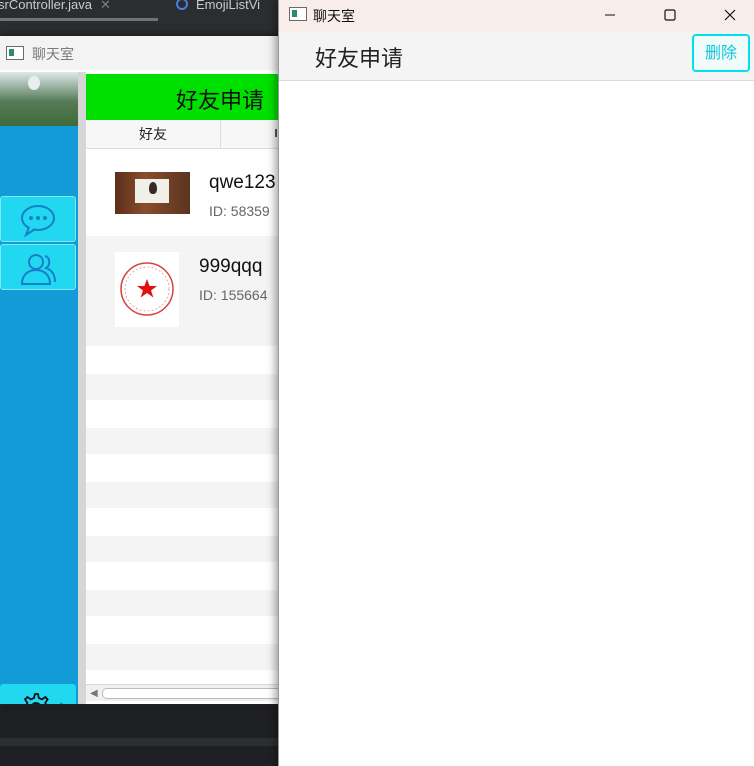 The width and height of the screenshot is (754, 766). I want to click on horizontal-scrollbar: ◀, so click(193, 692).